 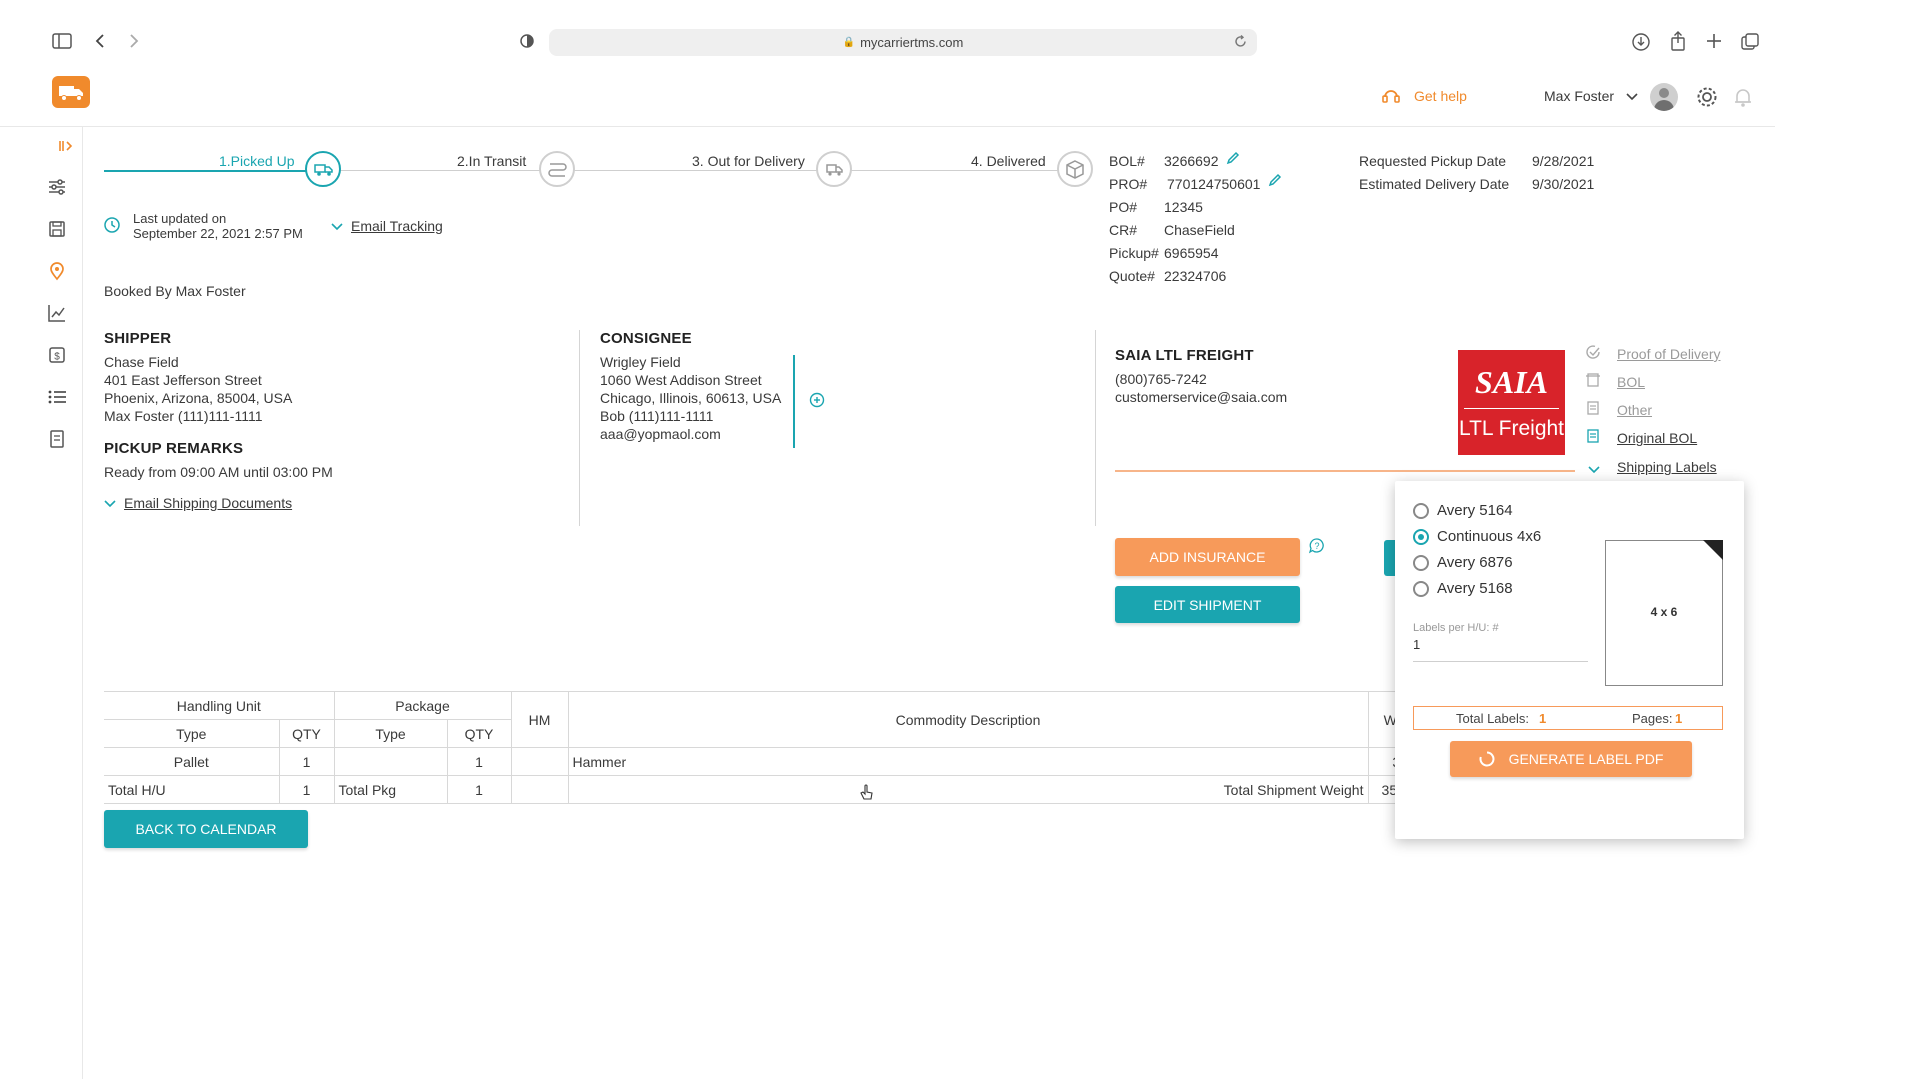 I want to click on shipping-labels-link: Shipping Labels, so click(x=1667, y=467).